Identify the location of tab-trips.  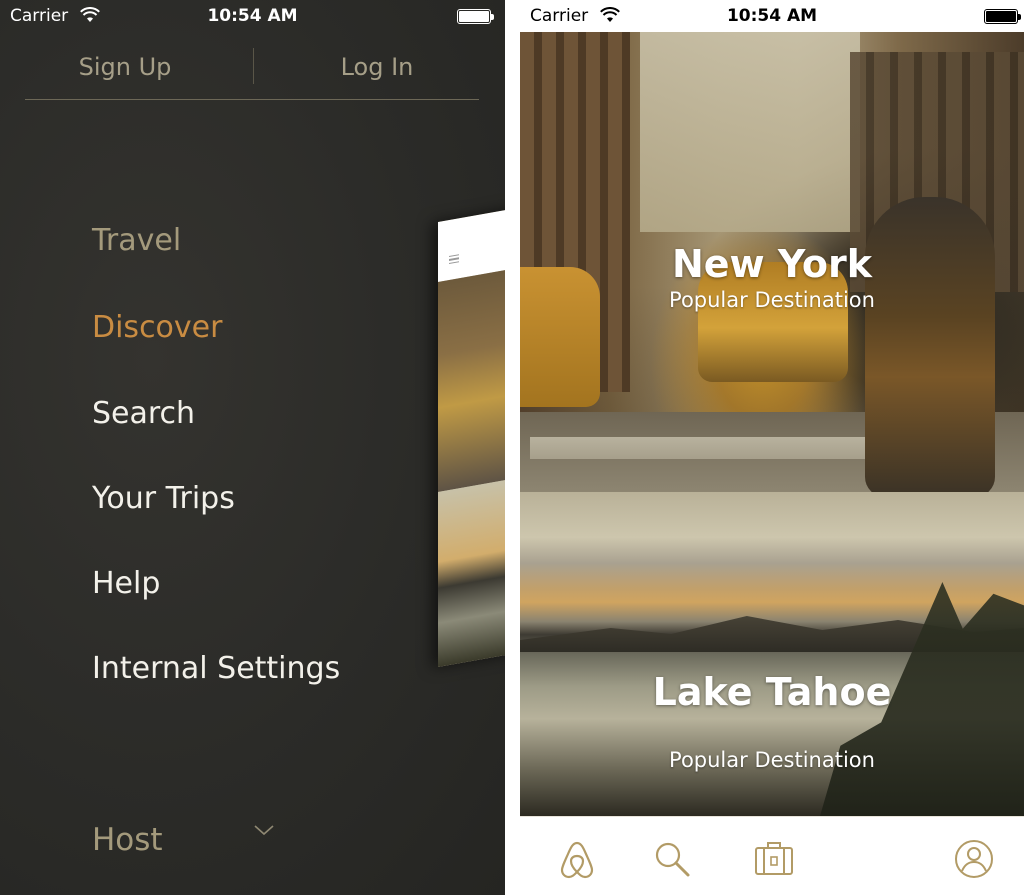
(774, 859).